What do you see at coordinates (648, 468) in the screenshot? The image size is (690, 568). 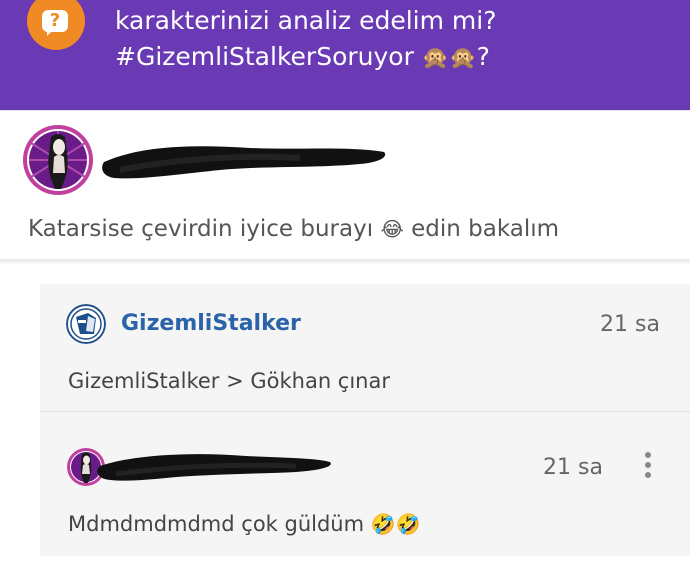 I see `more-vert-icon` at bounding box center [648, 468].